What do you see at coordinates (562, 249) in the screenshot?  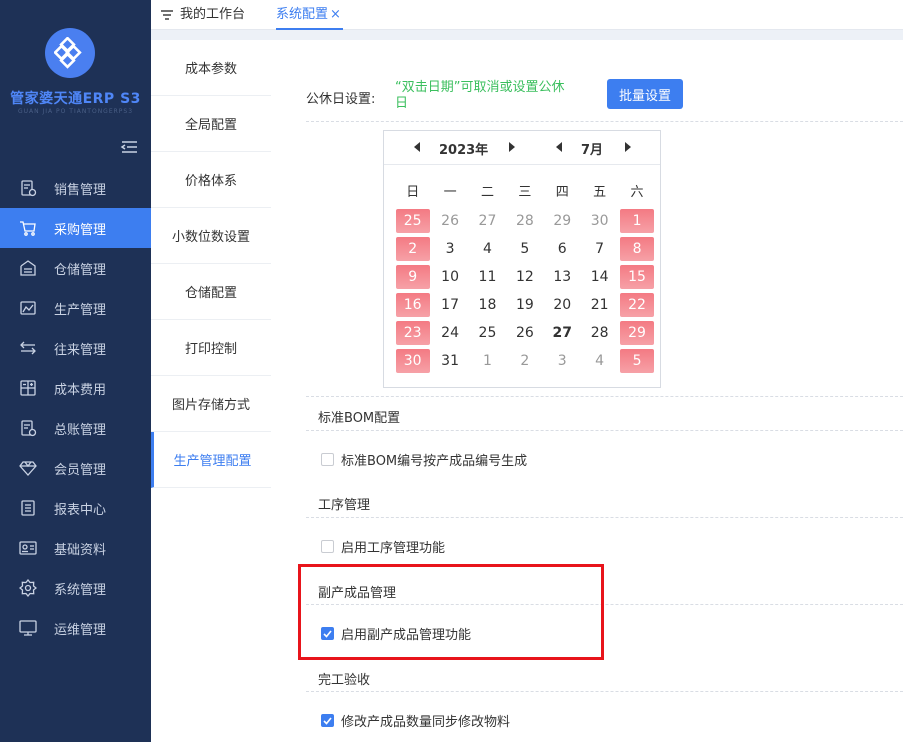 I see `calendar-day: 6` at bounding box center [562, 249].